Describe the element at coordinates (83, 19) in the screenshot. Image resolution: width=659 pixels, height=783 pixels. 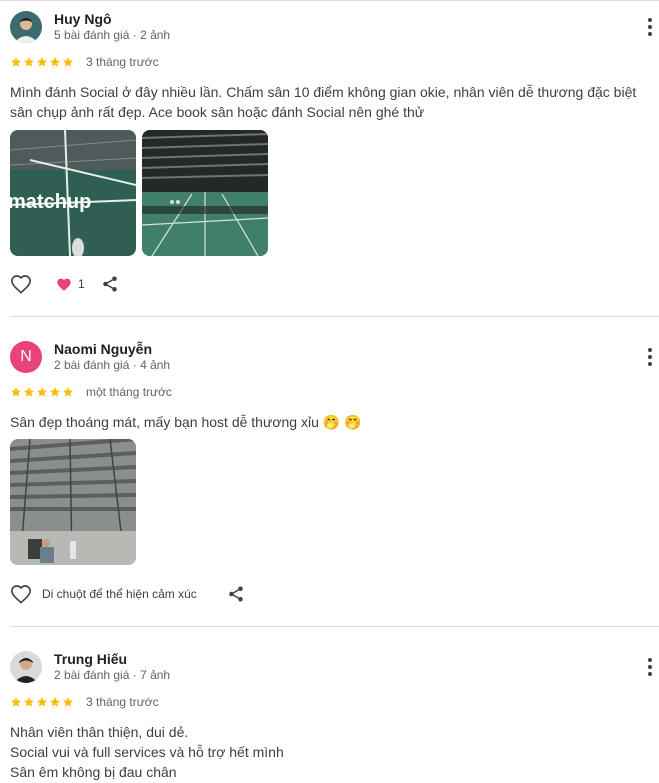
I see `reviewer-name: Huy Ngô` at that location.